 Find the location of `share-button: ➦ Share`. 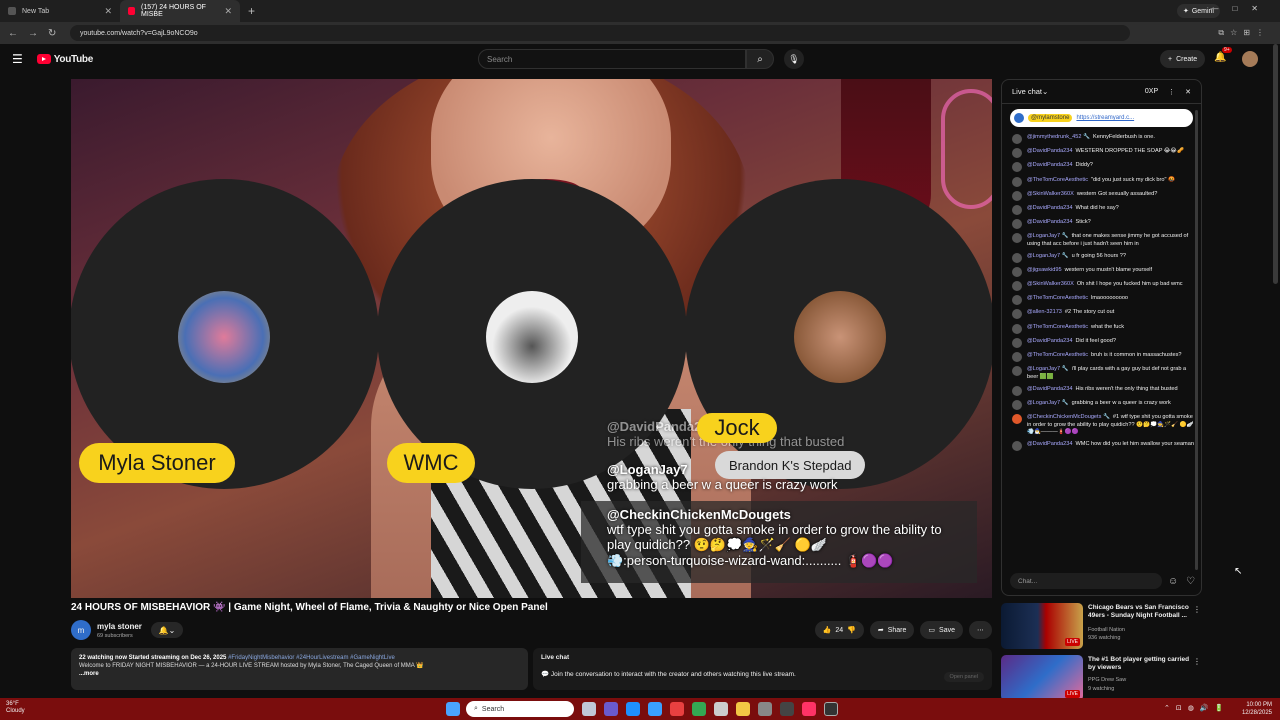

share-button: ➦ Share is located at coordinates (892, 630).